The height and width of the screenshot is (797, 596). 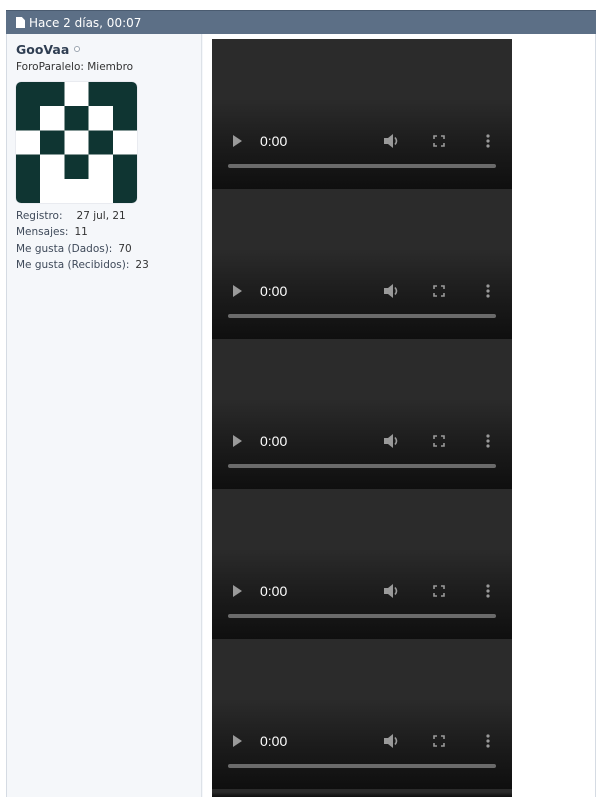 I want to click on stat-label: Me gusta (Recibidos):, so click(x=73, y=264).